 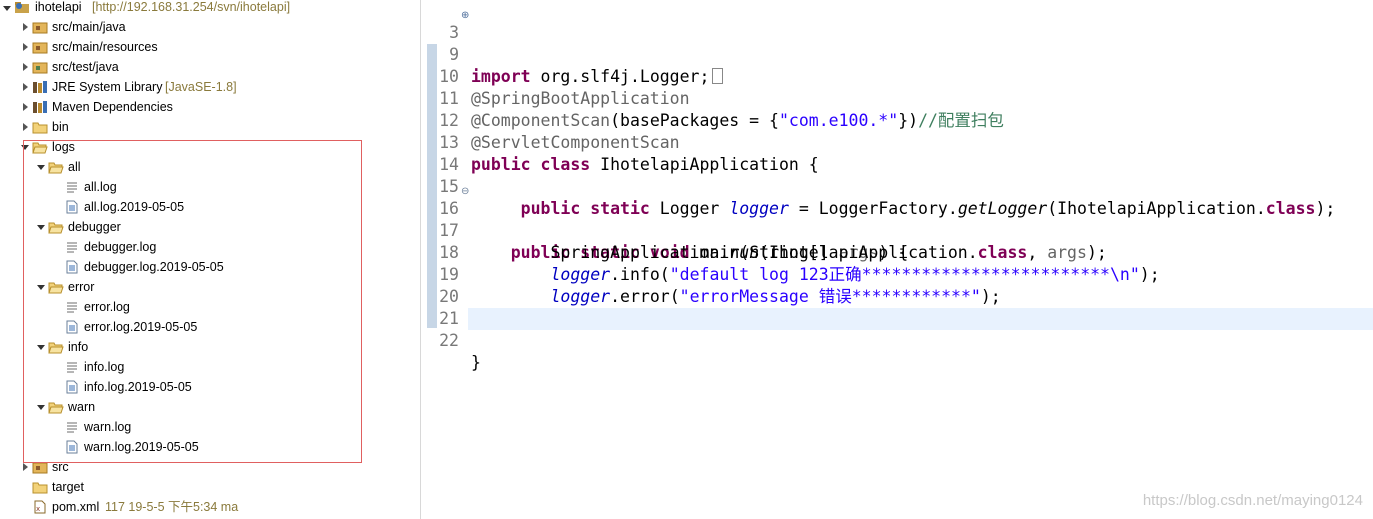 I want to click on code-line: 21, so click(x=897, y=307).